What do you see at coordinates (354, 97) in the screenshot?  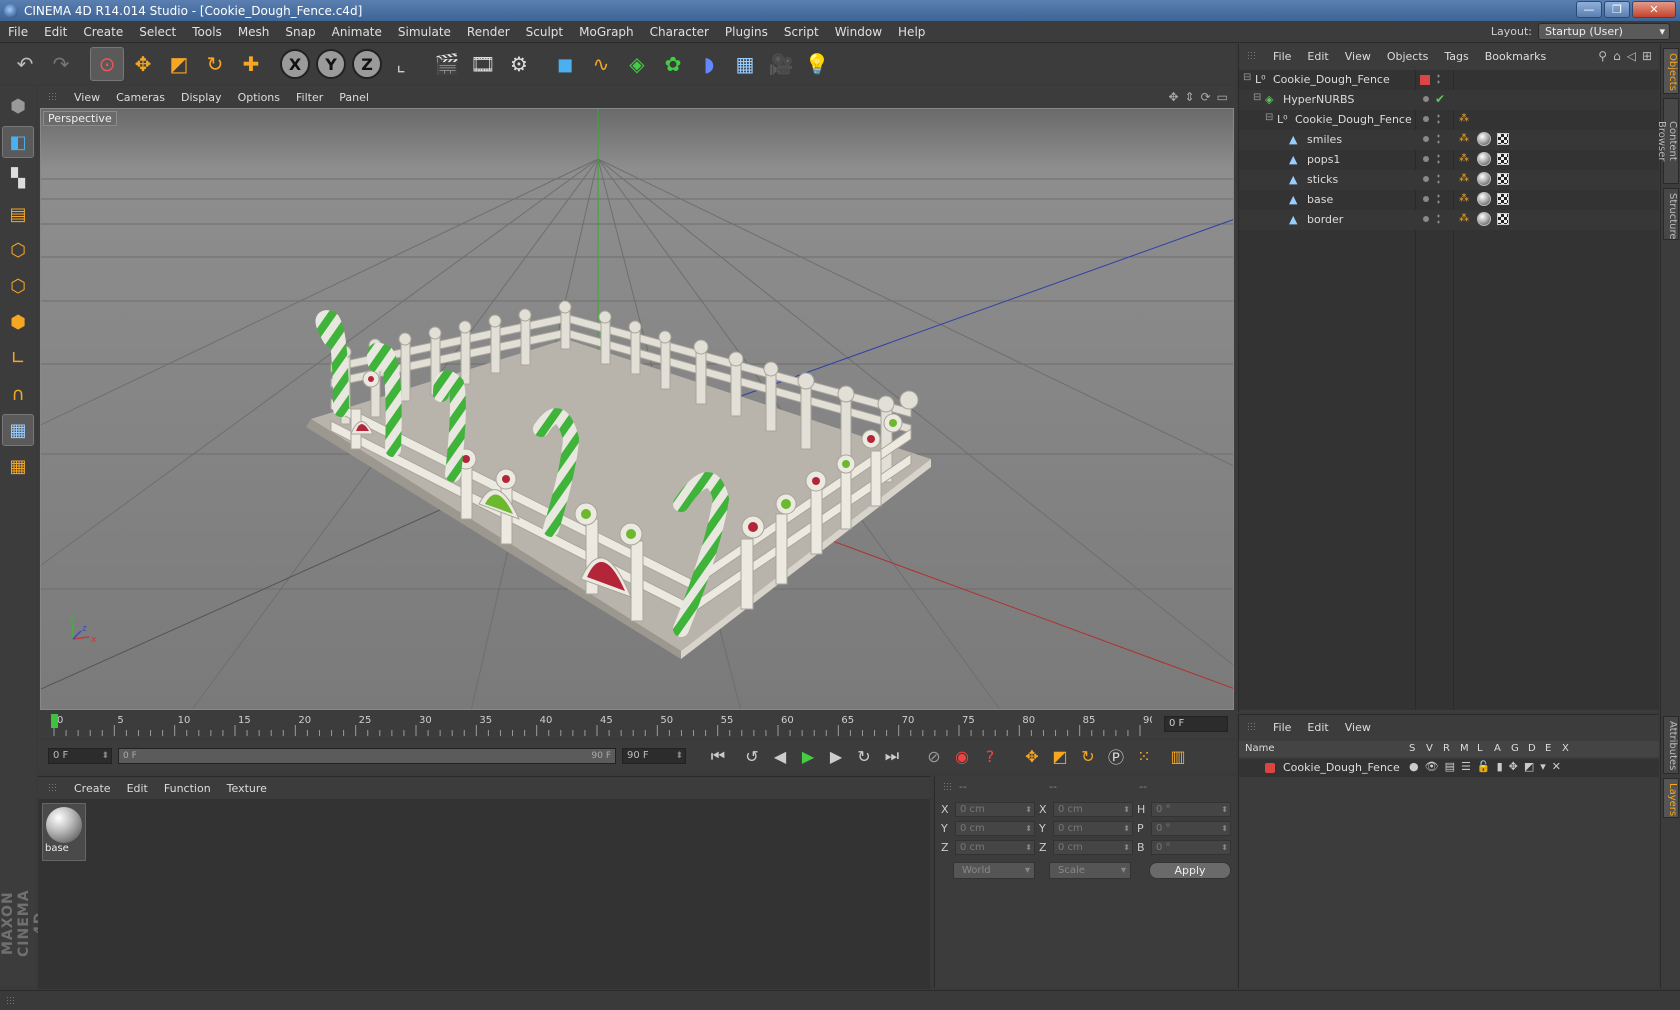 I see `viewport-menu-panel: Panel` at bounding box center [354, 97].